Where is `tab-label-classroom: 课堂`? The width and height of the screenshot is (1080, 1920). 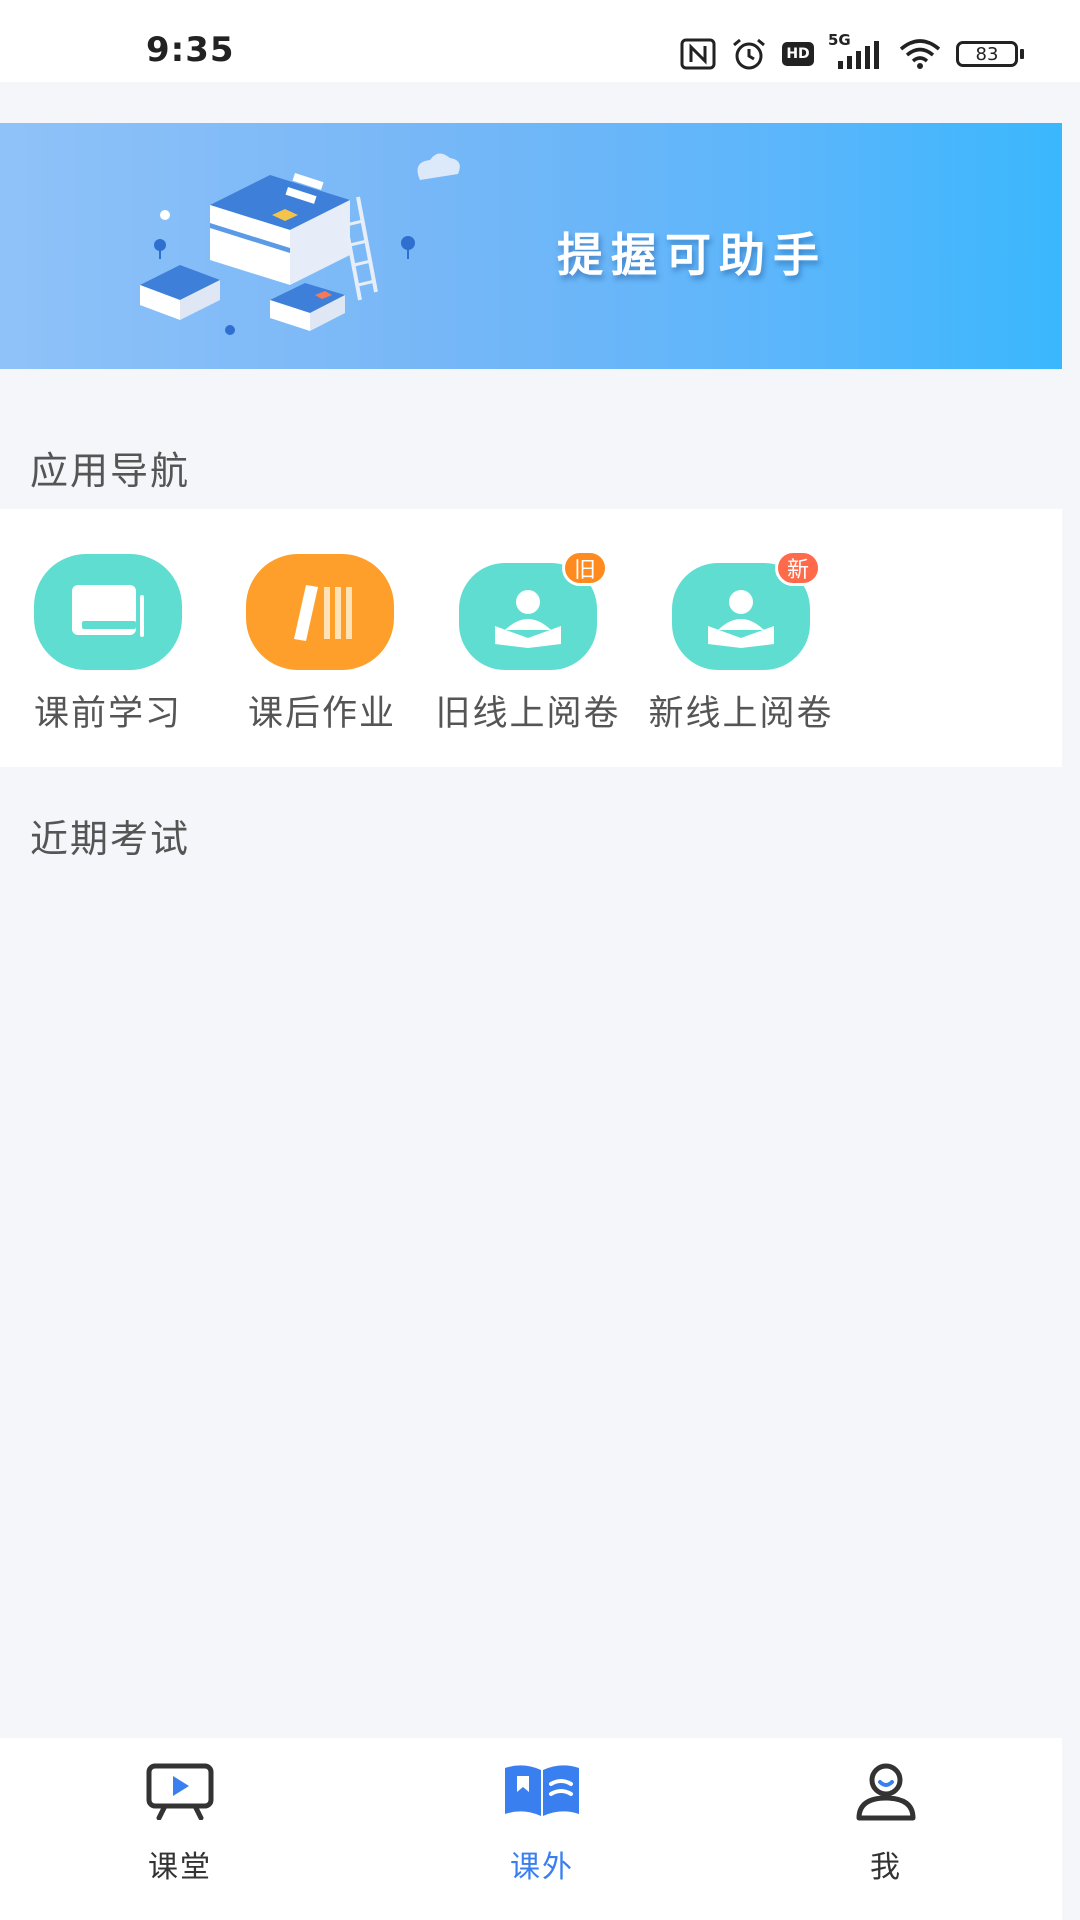
tab-label-classroom: 课堂 is located at coordinates (180, 1867).